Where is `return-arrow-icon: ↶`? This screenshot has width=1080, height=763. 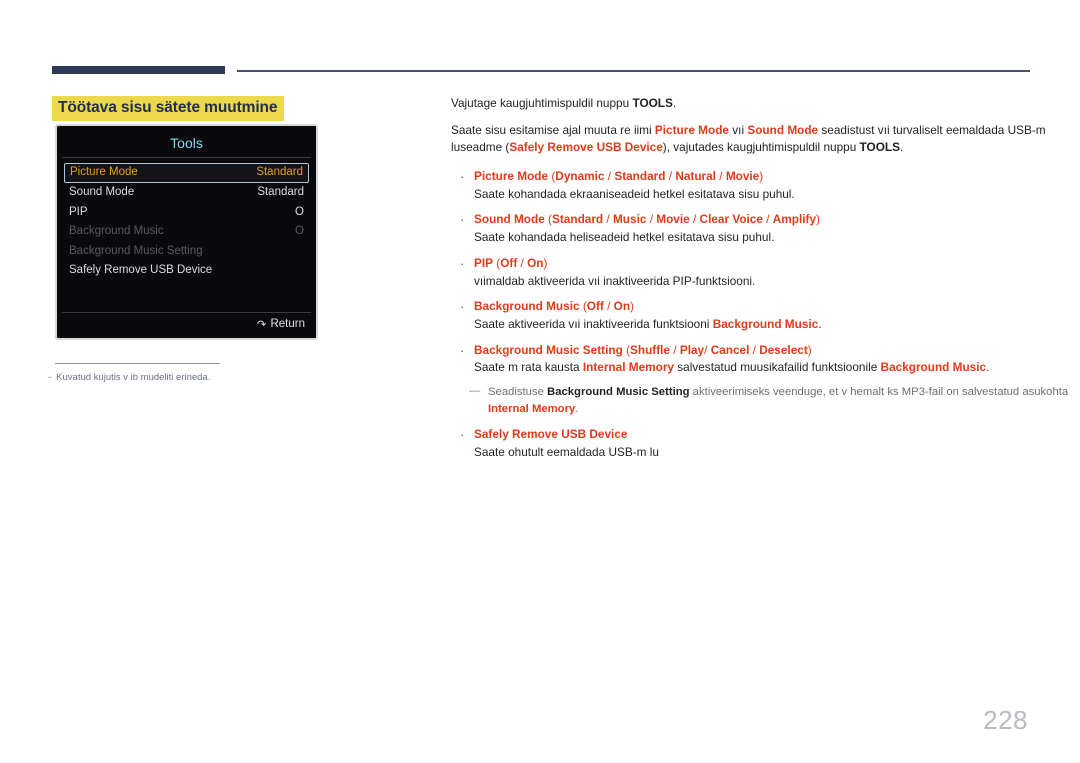
return-arrow-icon: ↶ is located at coordinates (262, 324).